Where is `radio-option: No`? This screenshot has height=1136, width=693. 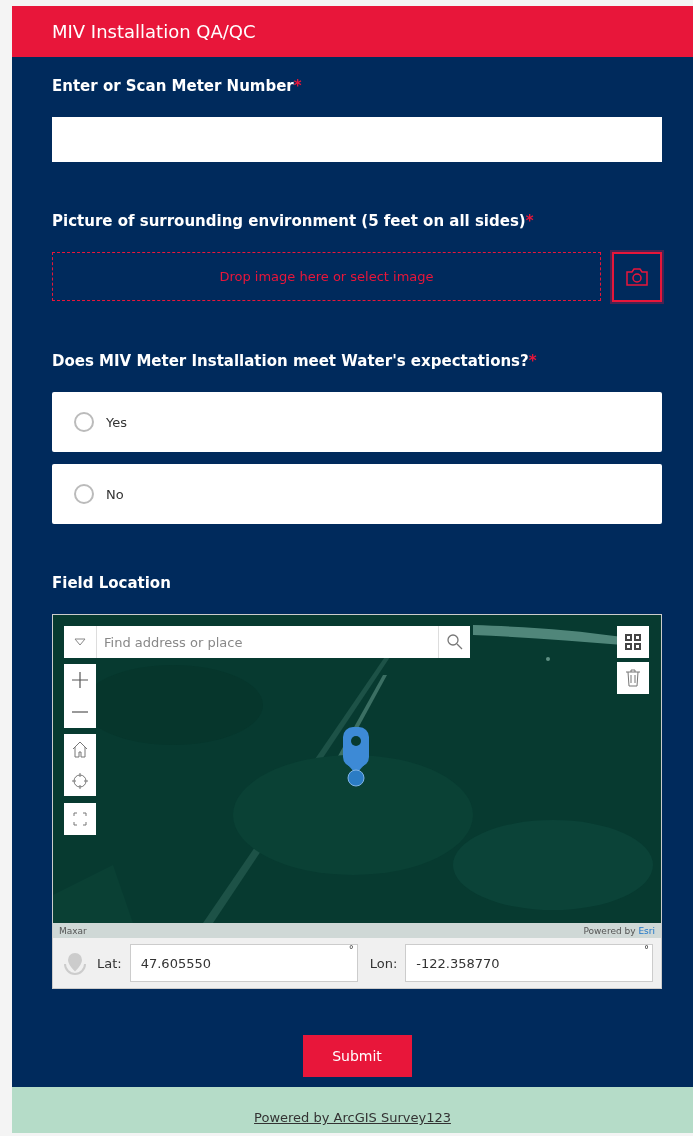
radio-option: No is located at coordinates (357, 494).